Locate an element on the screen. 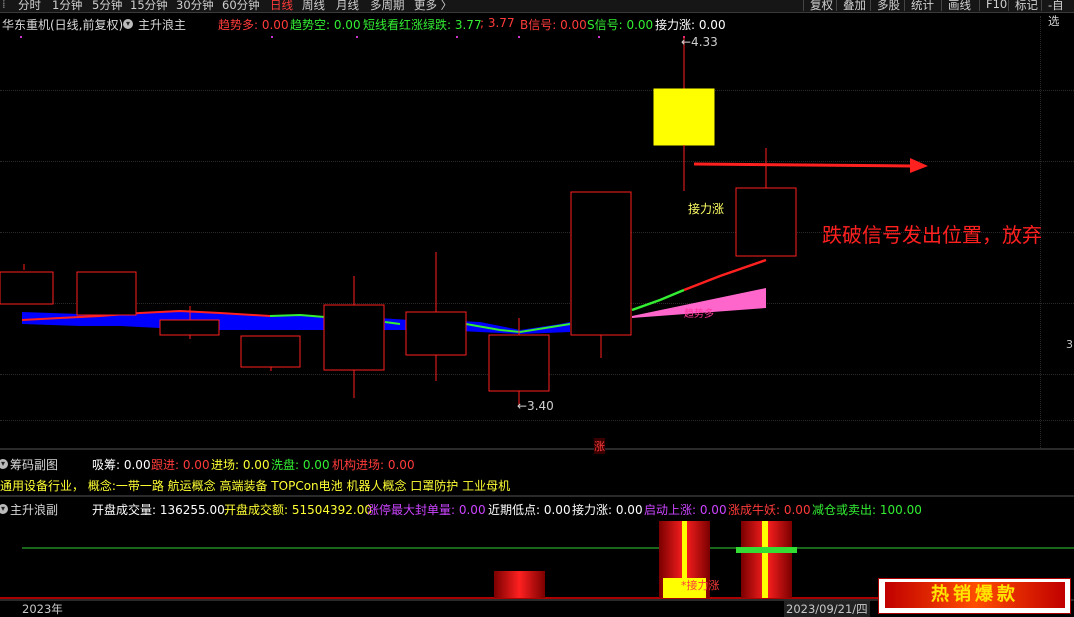  trend-long-label: 趋势多 is located at coordinates (699, 314).